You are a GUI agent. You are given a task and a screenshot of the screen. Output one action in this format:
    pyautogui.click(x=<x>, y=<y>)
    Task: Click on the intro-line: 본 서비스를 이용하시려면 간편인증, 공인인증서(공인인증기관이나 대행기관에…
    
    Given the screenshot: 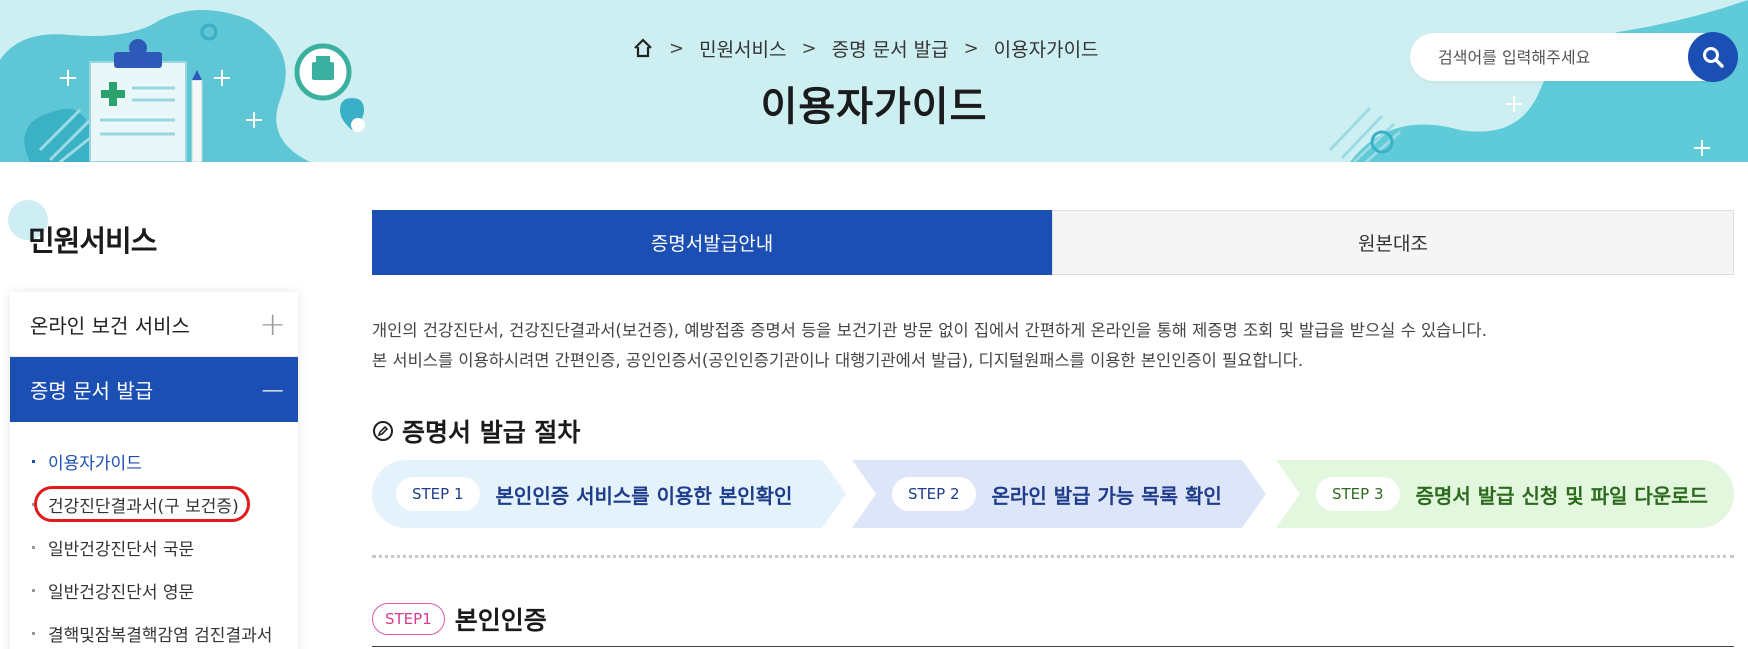 What is the action you would take?
    pyautogui.click(x=838, y=360)
    